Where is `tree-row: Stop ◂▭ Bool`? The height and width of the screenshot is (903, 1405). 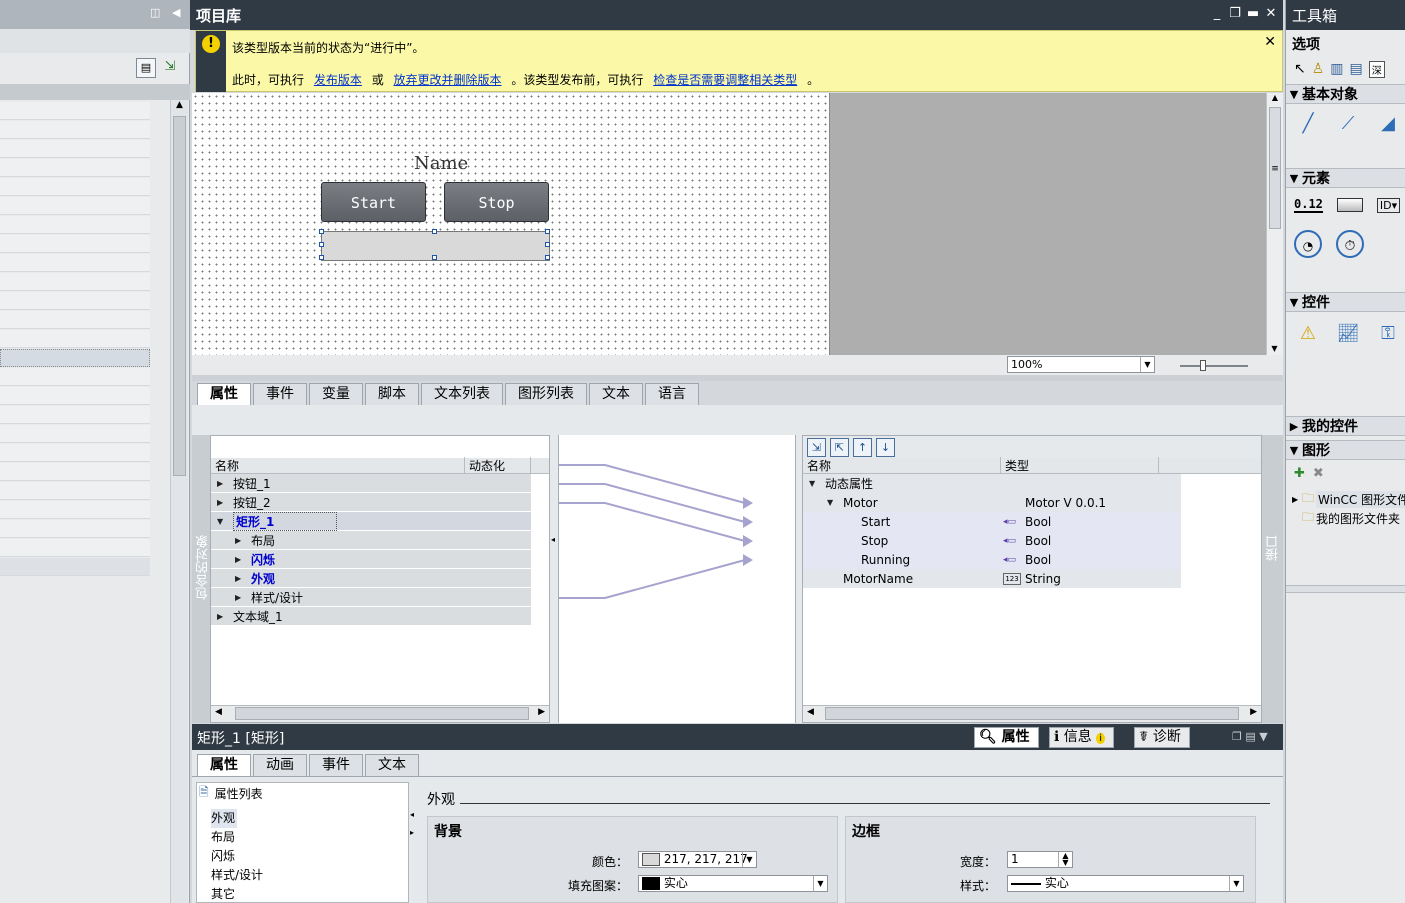 tree-row: Stop ◂▭ Bool is located at coordinates (992, 540).